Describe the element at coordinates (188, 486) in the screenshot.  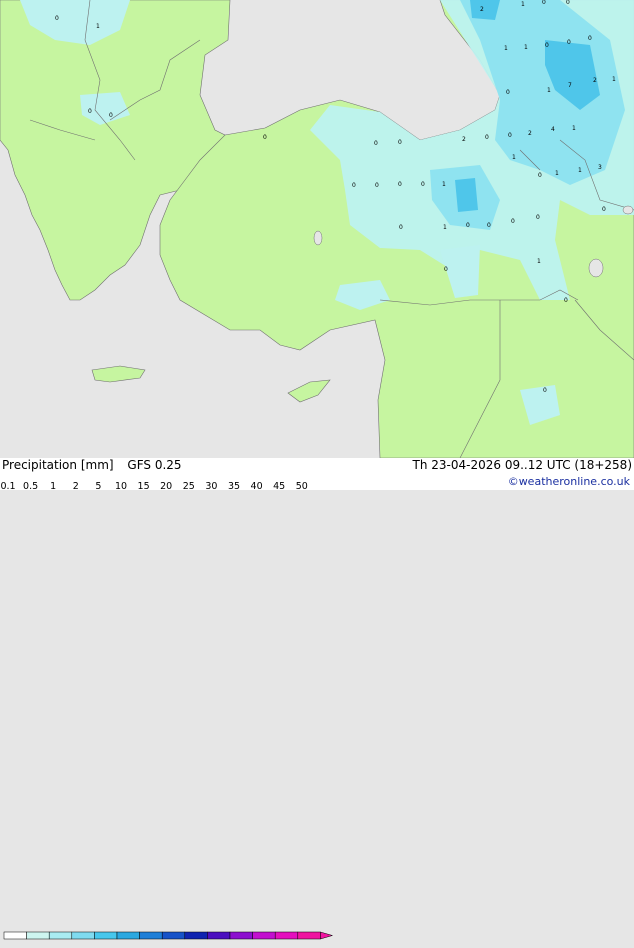
I see `legend-tick-label: 25` at that location.